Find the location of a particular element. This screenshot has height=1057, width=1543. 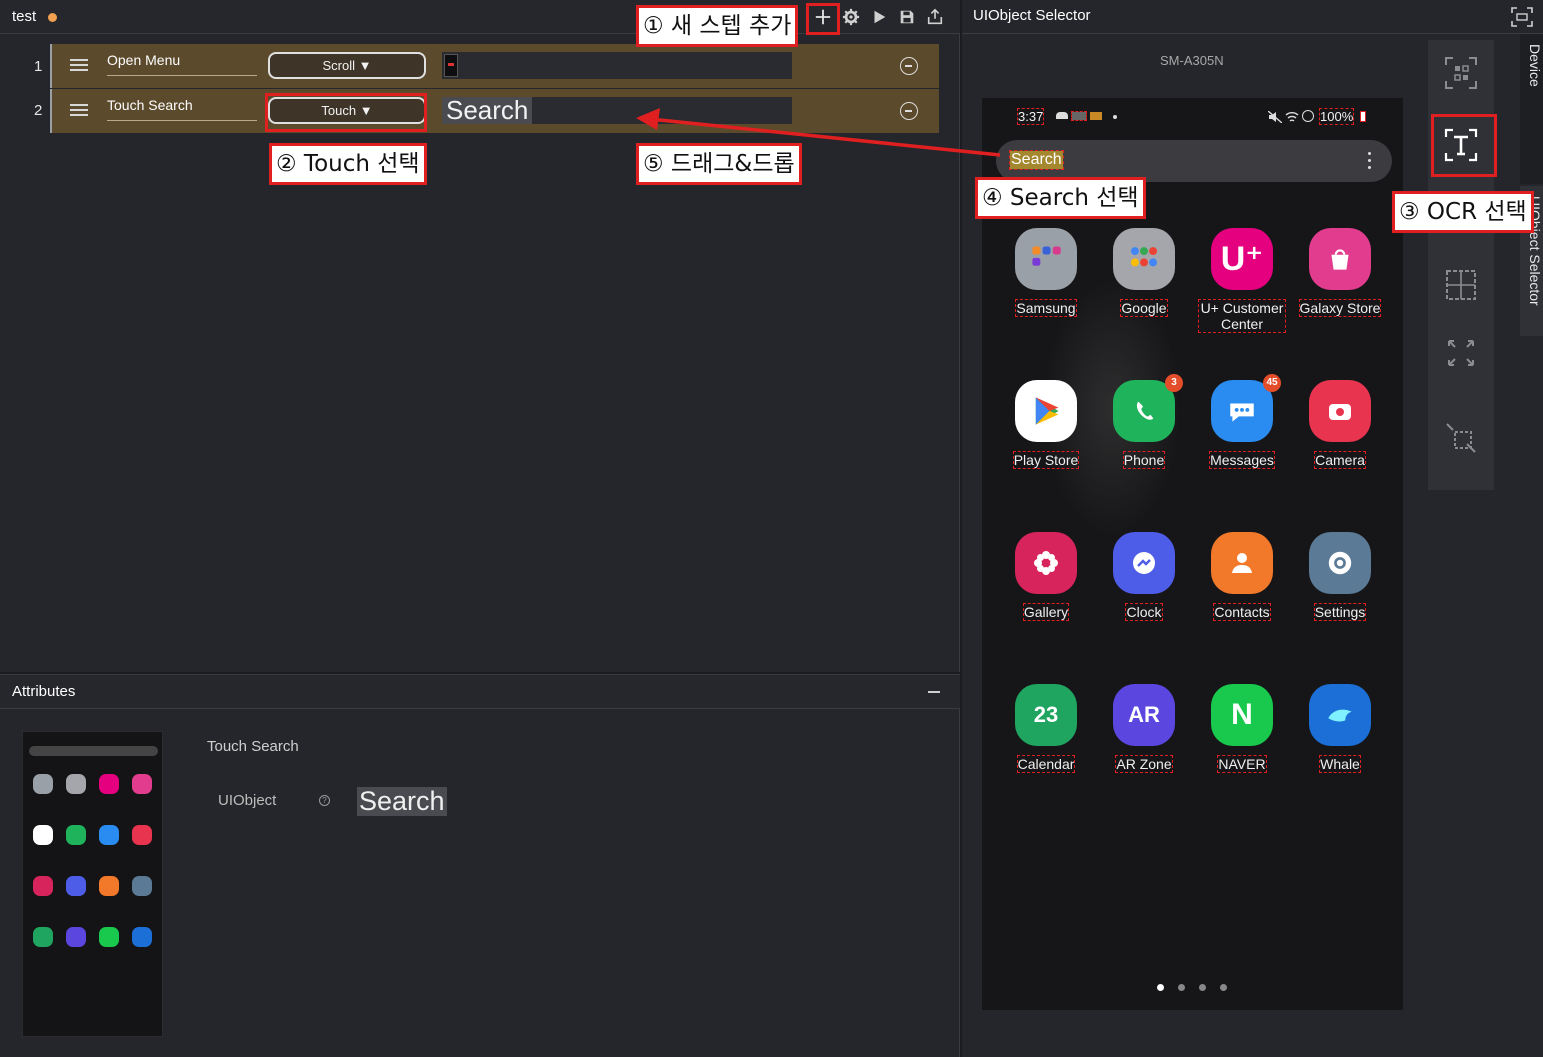

app-naver: N NAVER is located at coordinates (1242, 729).